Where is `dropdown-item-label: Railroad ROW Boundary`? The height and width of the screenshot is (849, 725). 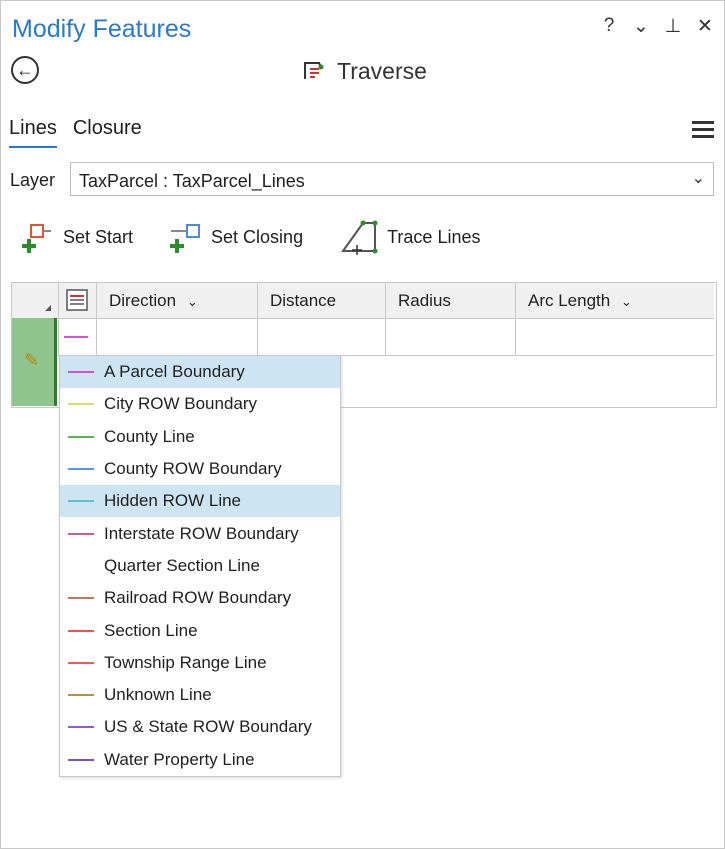 dropdown-item-label: Railroad ROW Boundary is located at coordinates (198, 598).